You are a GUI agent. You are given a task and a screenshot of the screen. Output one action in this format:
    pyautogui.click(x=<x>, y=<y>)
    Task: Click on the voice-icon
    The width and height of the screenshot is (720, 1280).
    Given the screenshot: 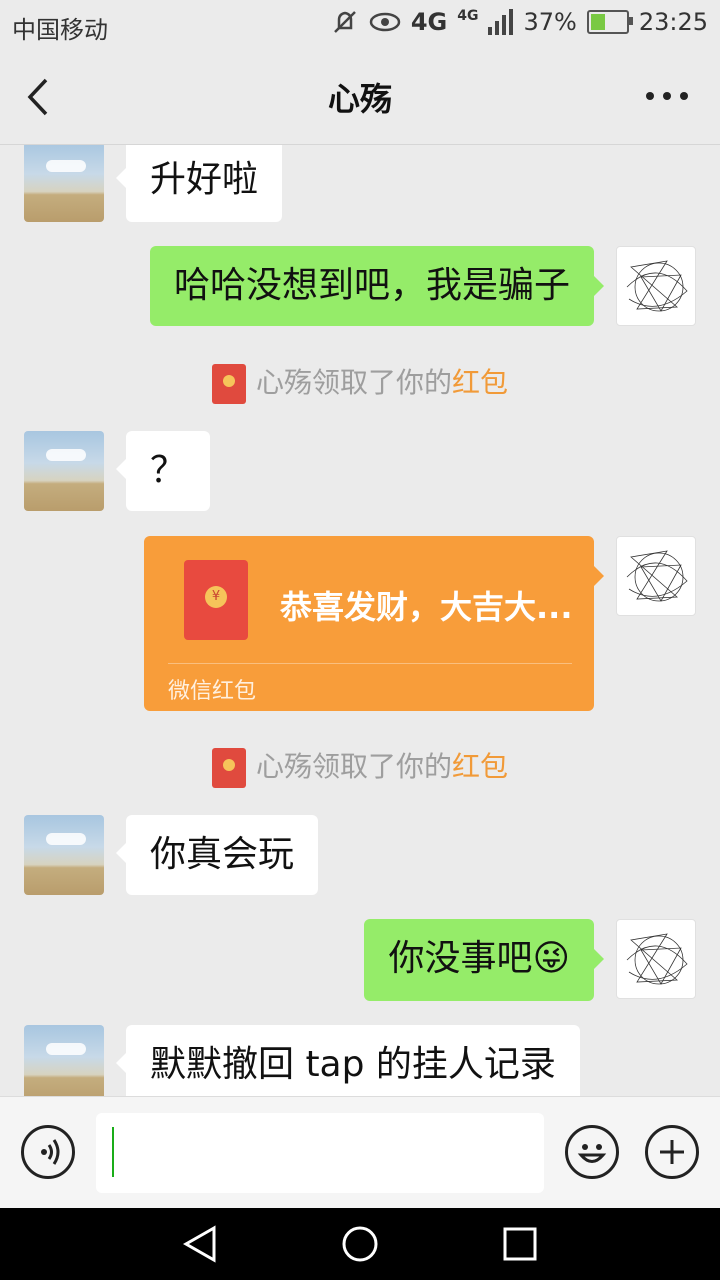 What is the action you would take?
    pyautogui.click(x=48, y=1152)
    